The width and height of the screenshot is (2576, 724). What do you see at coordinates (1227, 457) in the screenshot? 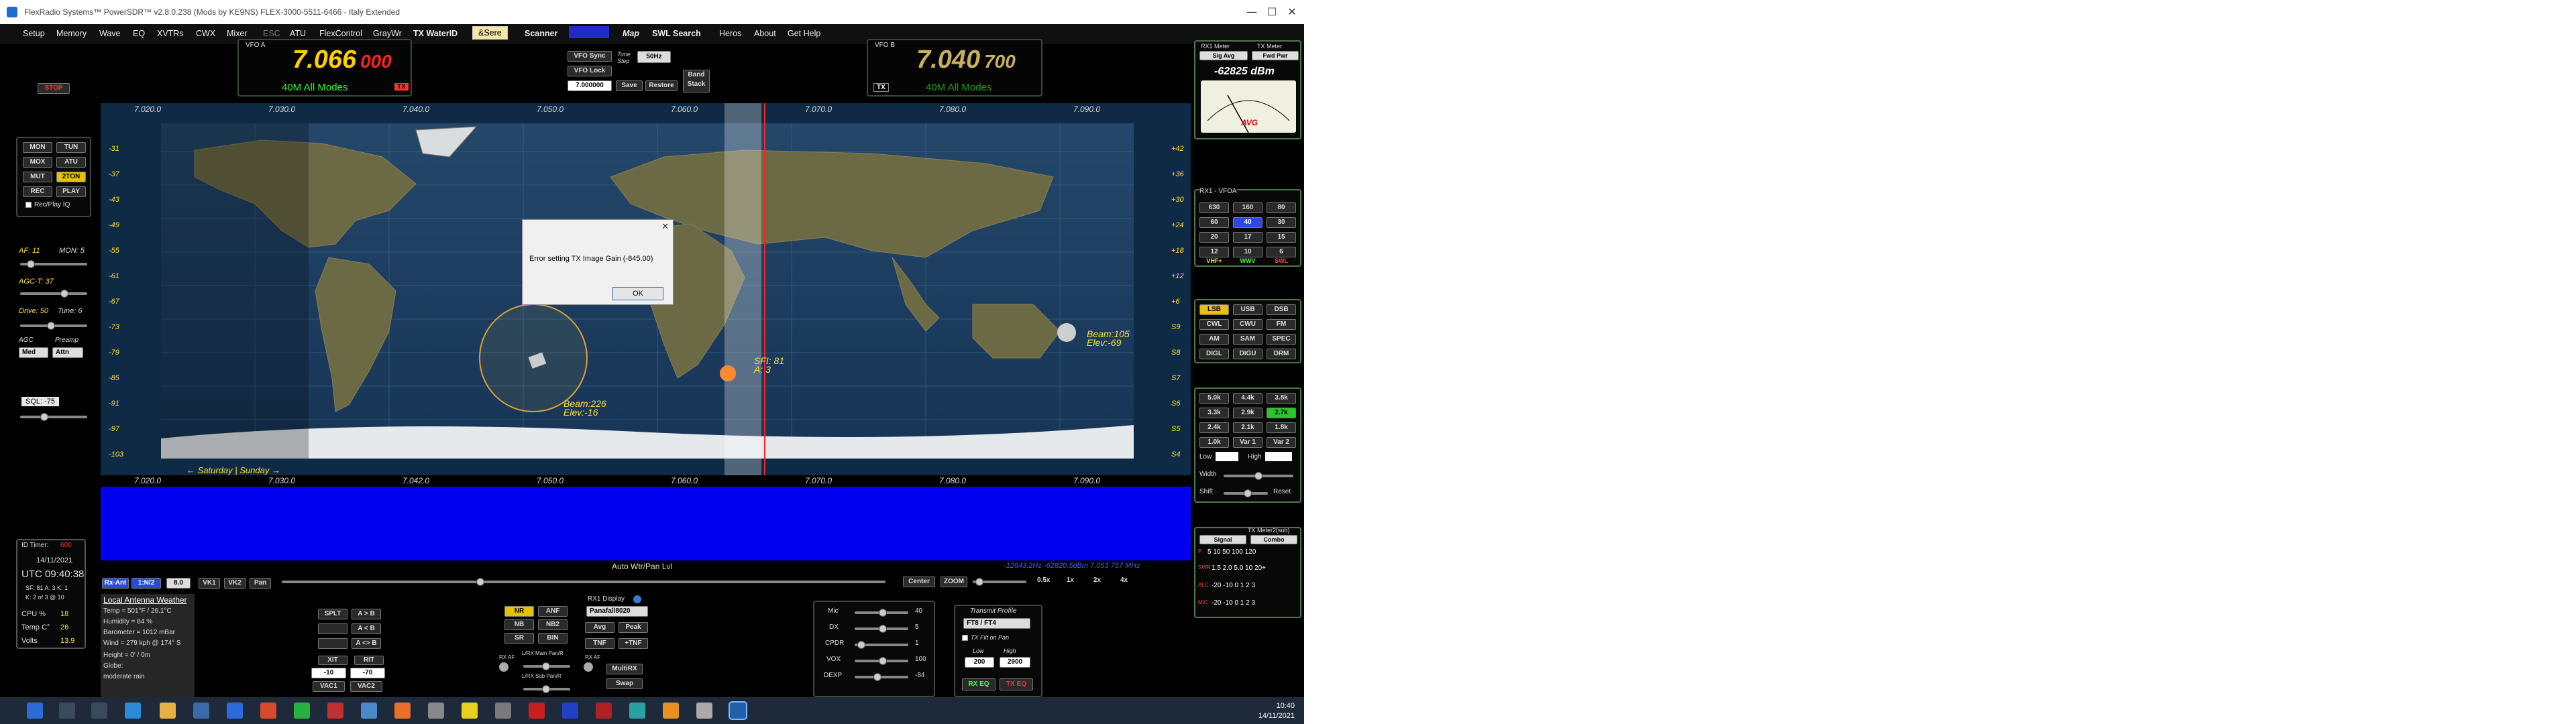
I see `filter-low-input` at bounding box center [1227, 457].